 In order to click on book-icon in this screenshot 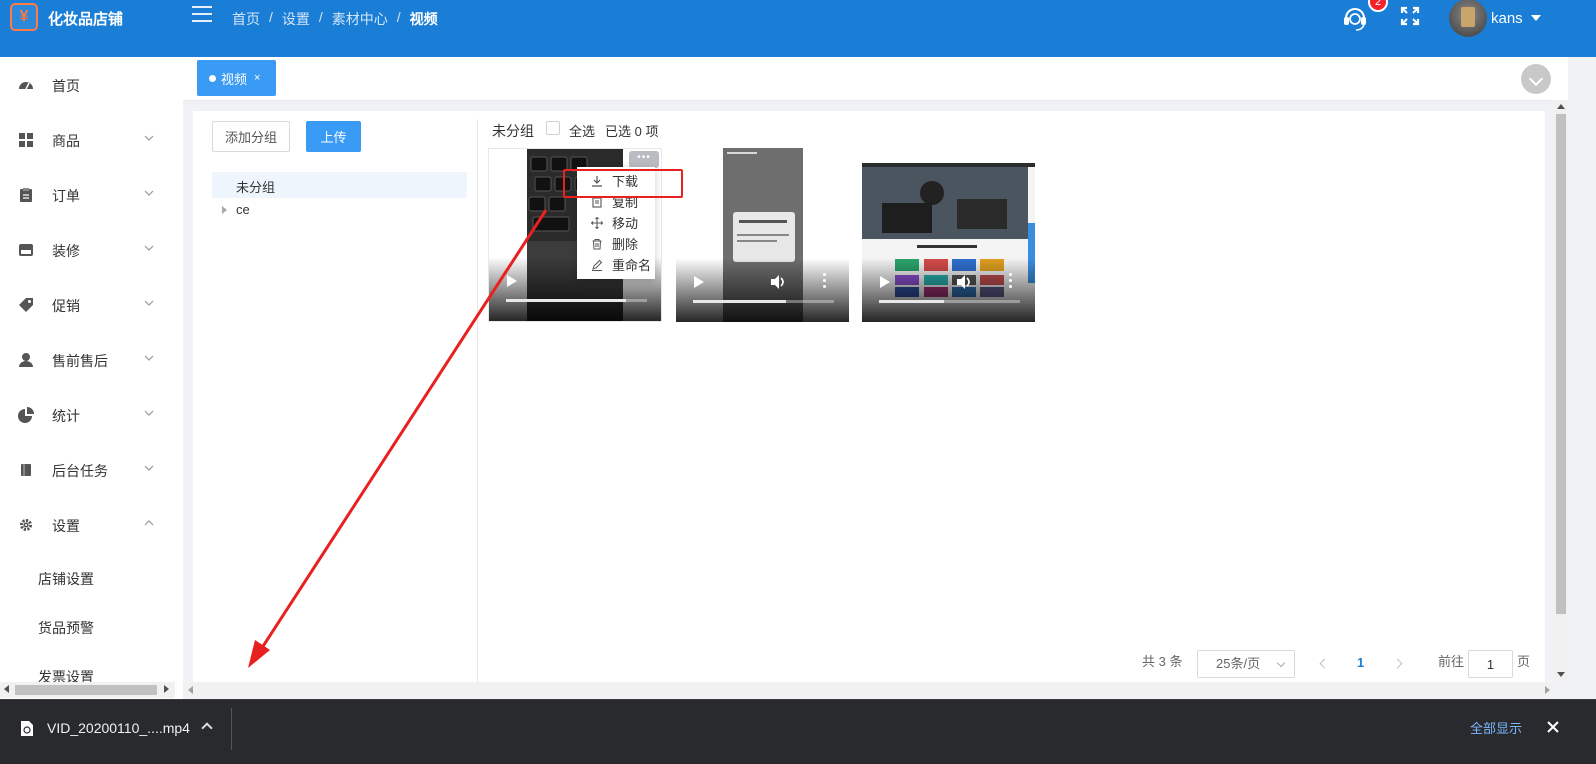, I will do `click(26, 470)`.